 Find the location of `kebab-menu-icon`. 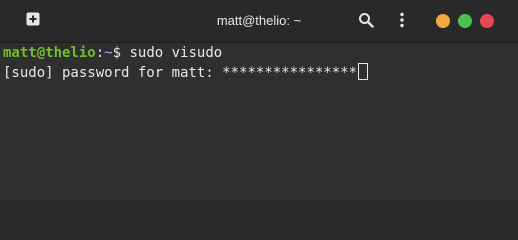

kebab-menu-icon is located at coordinates (402, 22).